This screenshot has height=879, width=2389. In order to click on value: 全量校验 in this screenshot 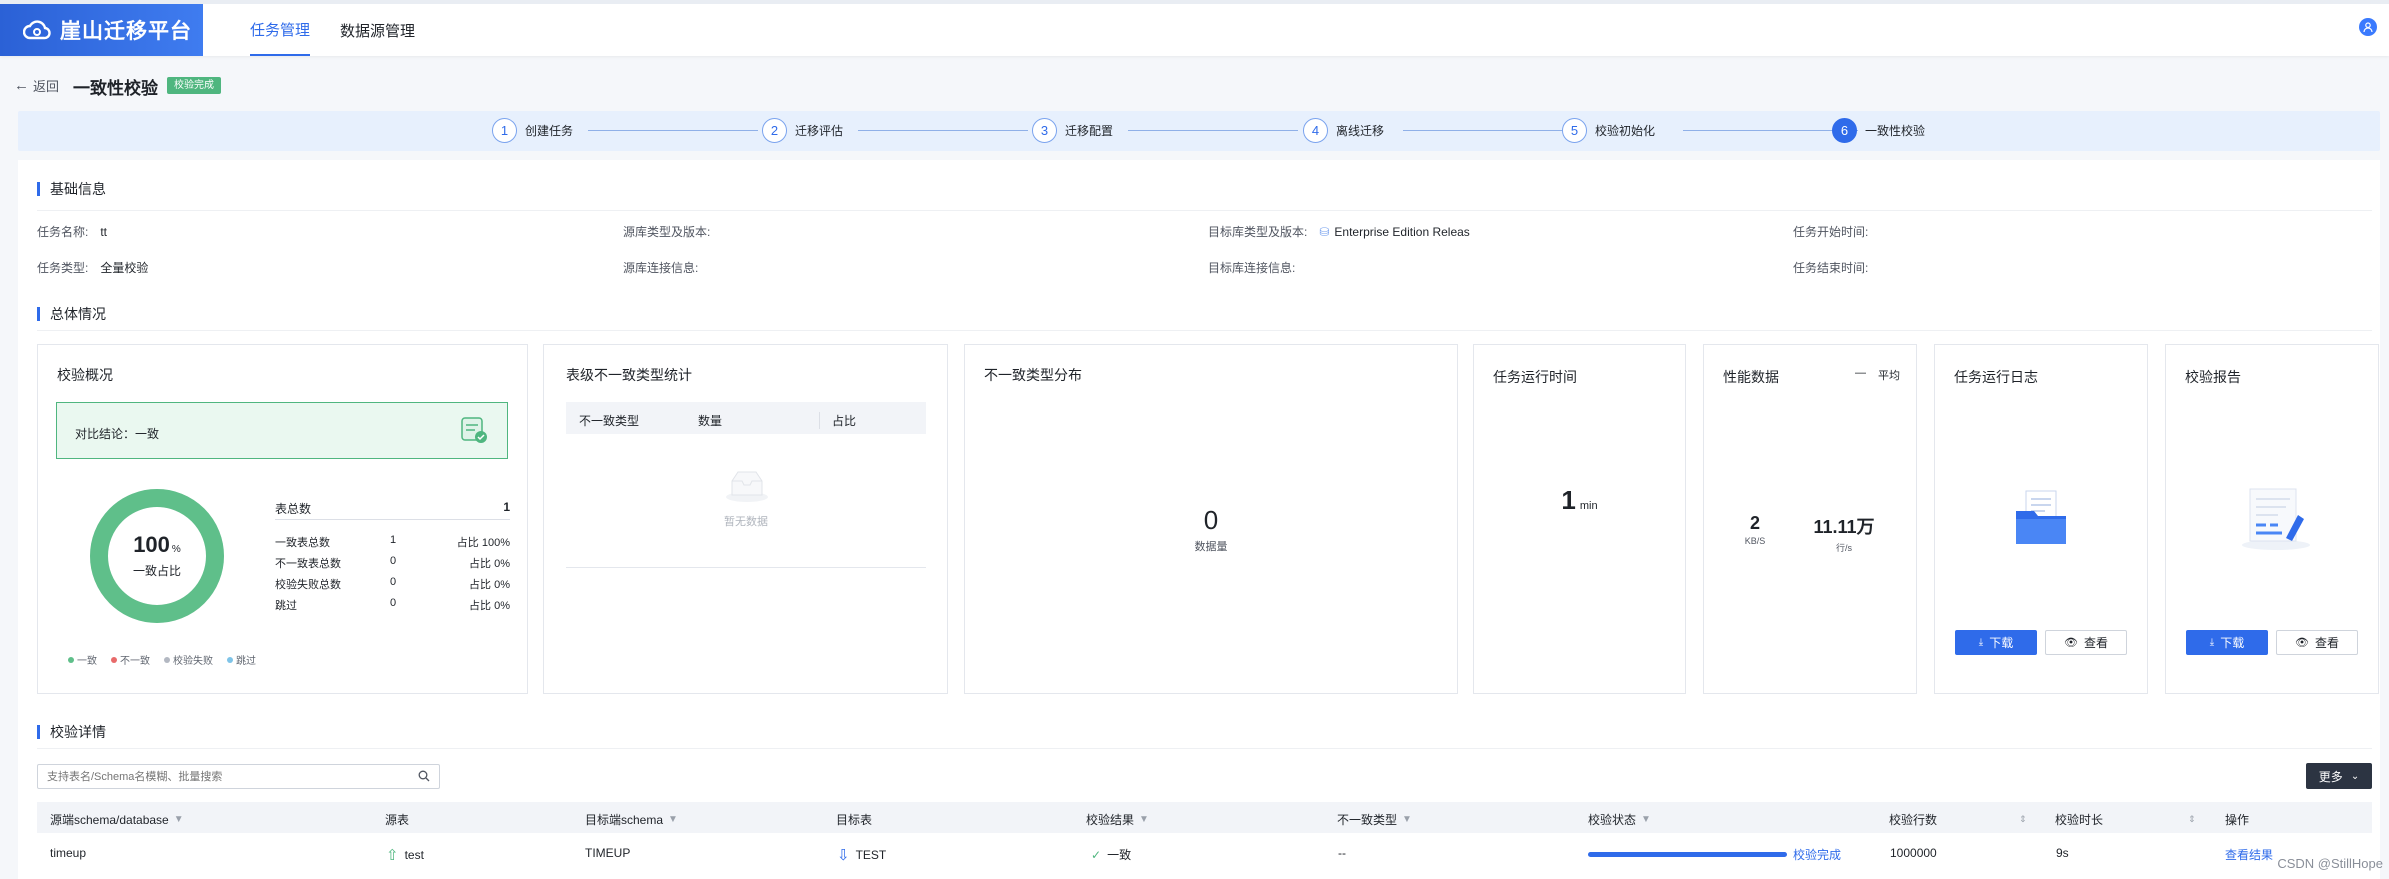, I will do `click(124, 268)`.